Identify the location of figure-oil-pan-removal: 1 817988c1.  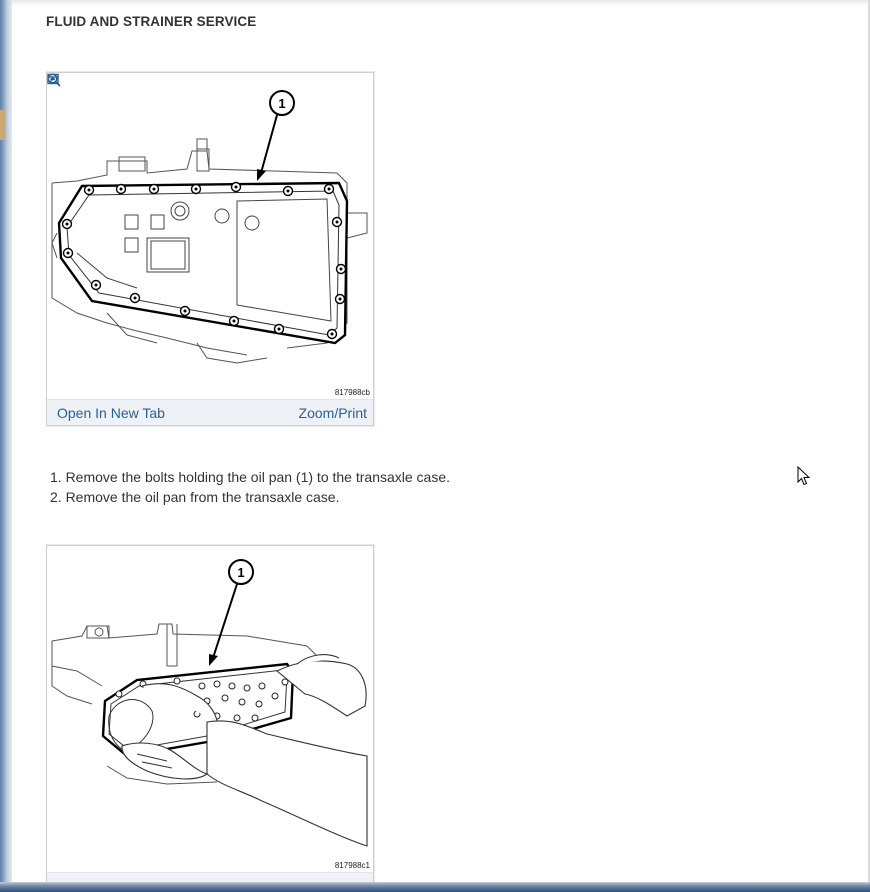
(210, 713).